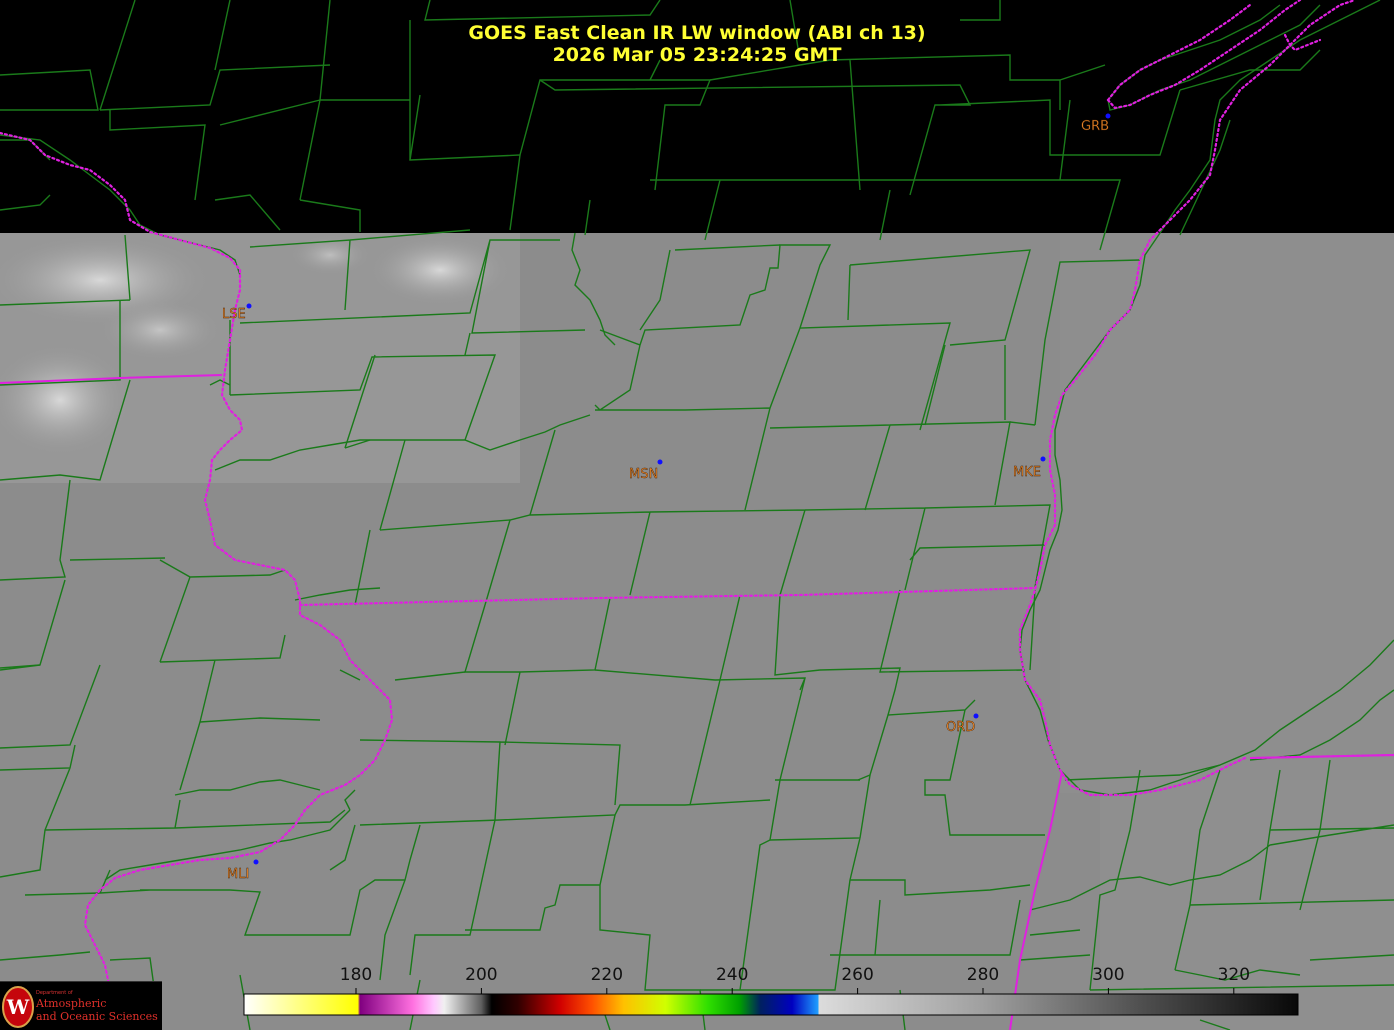 The width and height of the screenshot is (1394, 1030). I want to click on station-label-grb: GRB, so click(1095, 126).